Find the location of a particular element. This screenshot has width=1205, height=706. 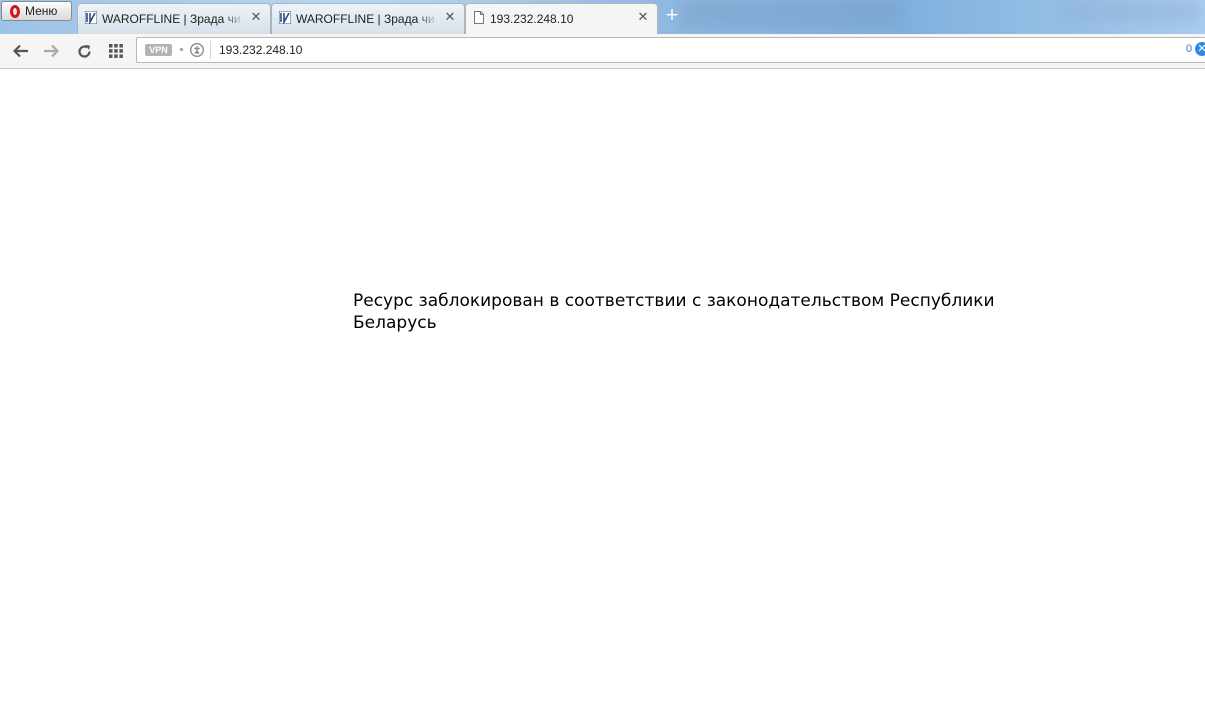

tab-waroffline-1: WAROFFLINE | Зрада чи Перемога ✕ is located at coordinates (174, 18).